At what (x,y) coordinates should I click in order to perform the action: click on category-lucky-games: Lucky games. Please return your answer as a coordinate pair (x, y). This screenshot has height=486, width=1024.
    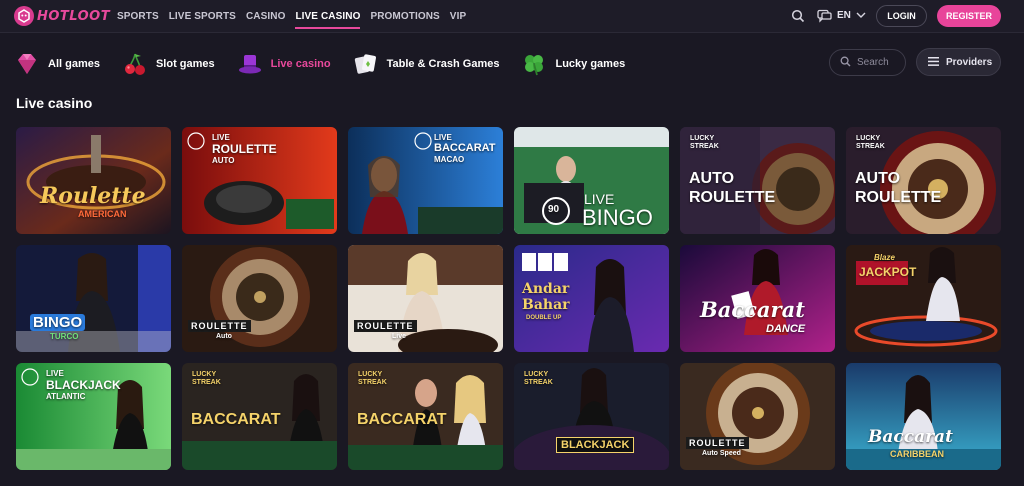
    Looking at the image, I should click on (573, 64).